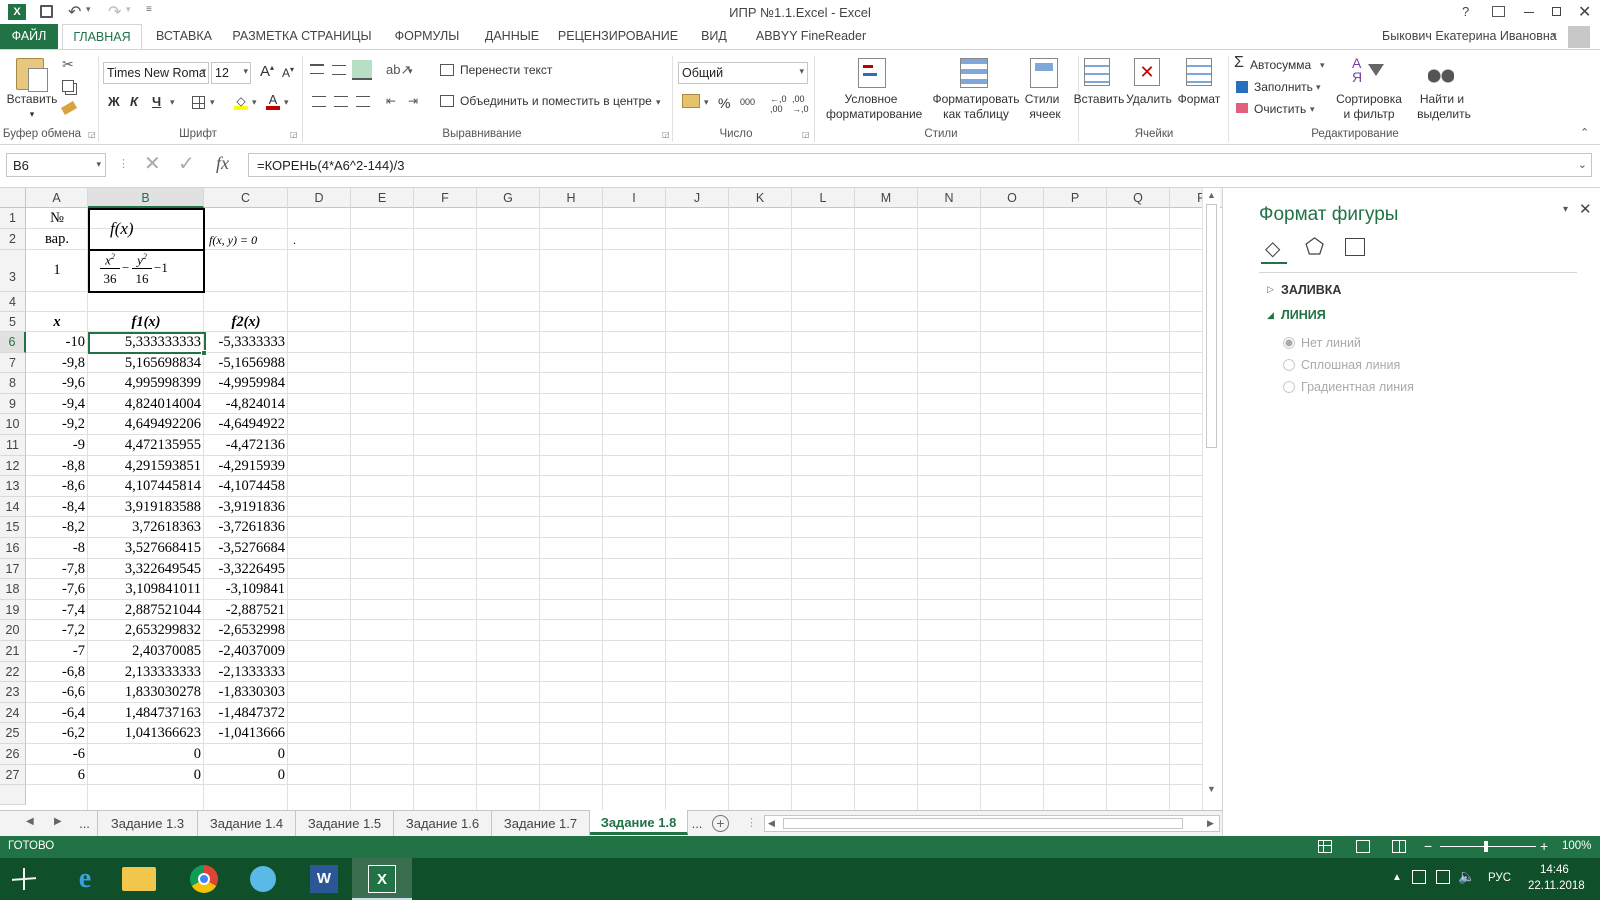 This screenshot has height=900, width=1600. I want to click on alignment-launcher-icon: ◲, so click(666, 134).